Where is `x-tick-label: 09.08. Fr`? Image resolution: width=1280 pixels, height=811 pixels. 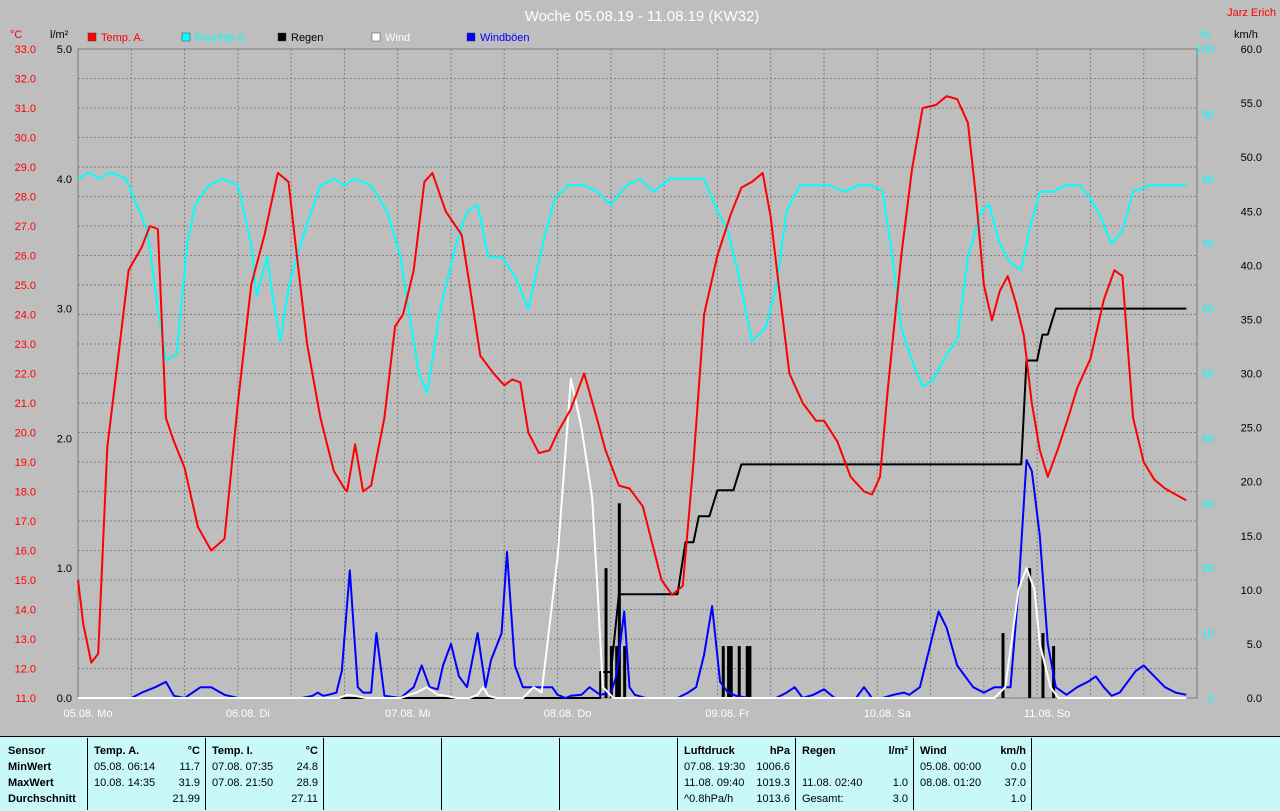
x-tick-label: 09.08. Fr is located at coordinates (727, 714).